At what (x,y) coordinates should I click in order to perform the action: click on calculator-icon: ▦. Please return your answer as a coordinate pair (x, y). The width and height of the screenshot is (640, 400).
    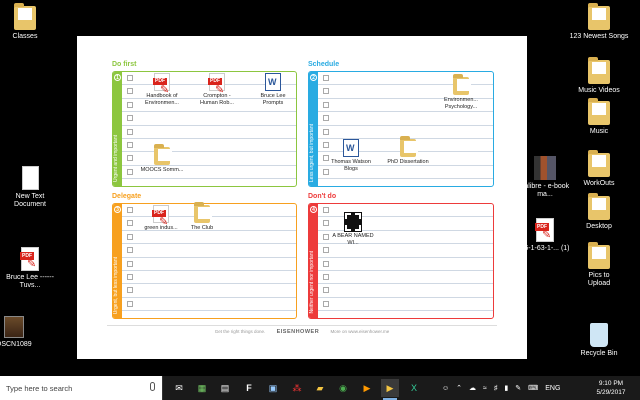
    Looking at the image, I should click on (202, 388).